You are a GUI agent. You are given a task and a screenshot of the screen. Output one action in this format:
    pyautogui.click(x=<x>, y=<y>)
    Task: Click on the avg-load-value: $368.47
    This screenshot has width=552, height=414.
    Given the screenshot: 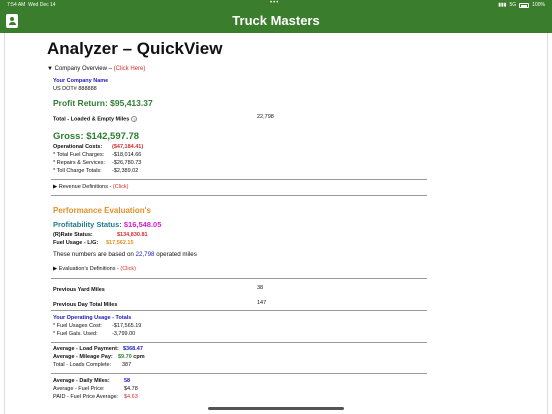 What is the action you would take?
    pyautogui.click(x=133, y=349)
    